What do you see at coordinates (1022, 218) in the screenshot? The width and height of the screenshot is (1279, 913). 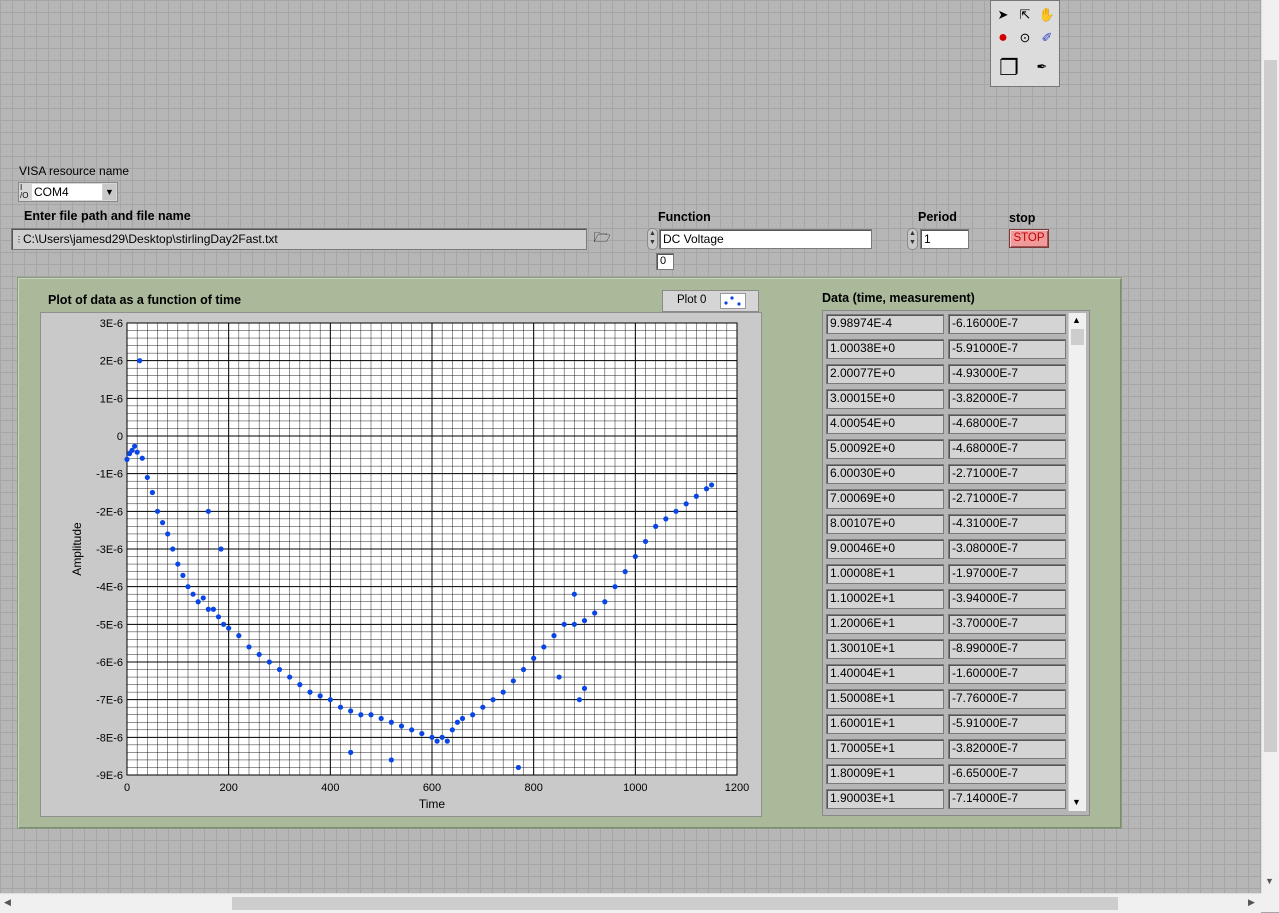 I see `stop-label: stop` at bounding box center [1022, 218].